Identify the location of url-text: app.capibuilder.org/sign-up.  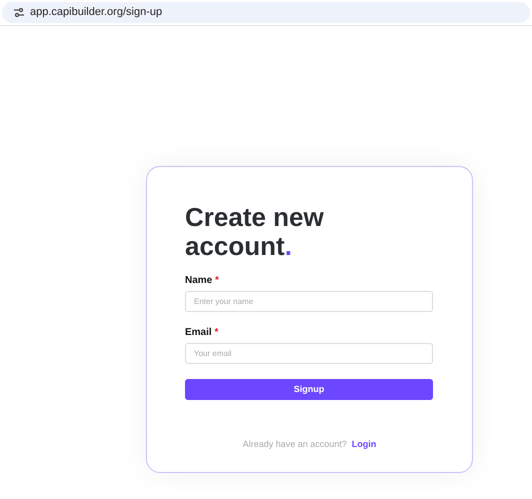
(96, 12).